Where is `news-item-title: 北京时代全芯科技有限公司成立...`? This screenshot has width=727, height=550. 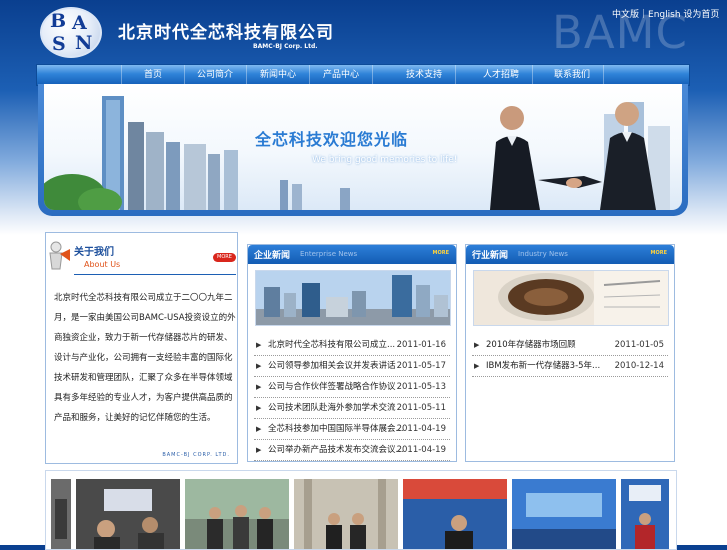
news-item-title: 北京时代全芯科技有限公司成立... is located at coordinates (331, 345).